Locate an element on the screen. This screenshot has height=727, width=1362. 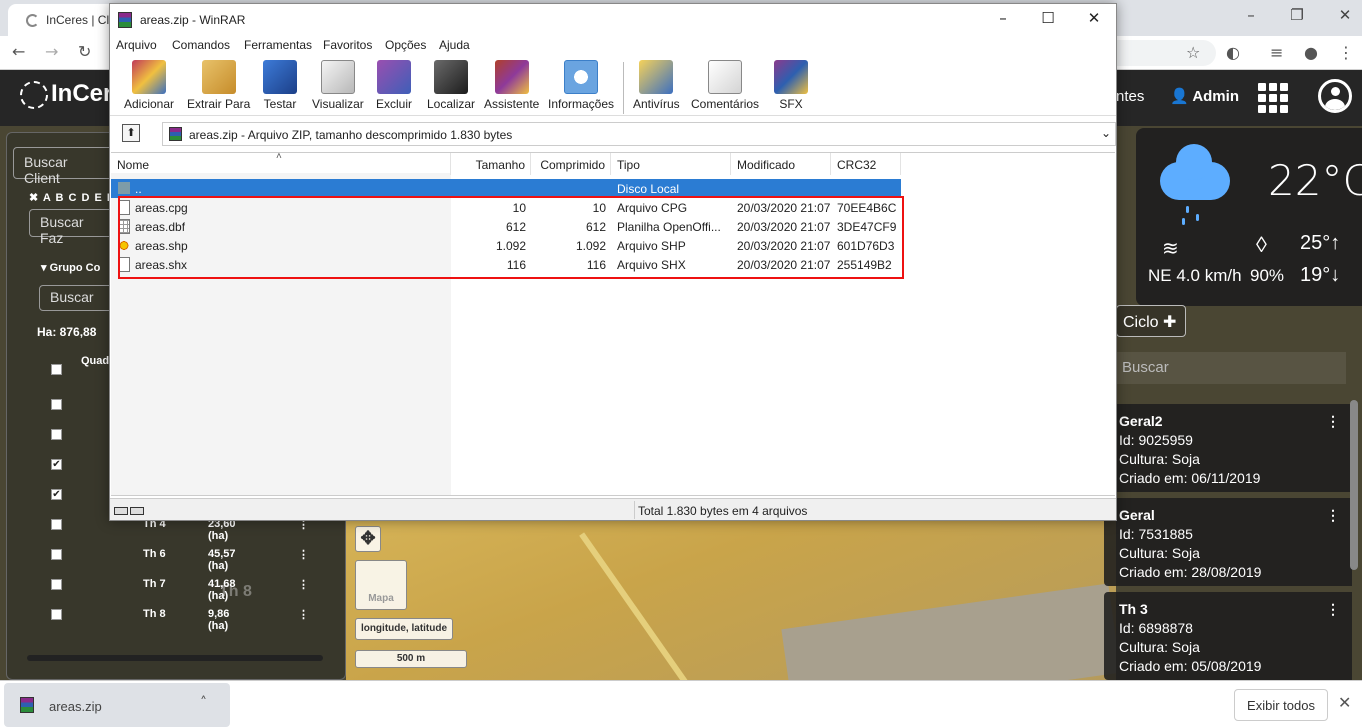
winrar-app-icon is located at coordinates (125, 20).